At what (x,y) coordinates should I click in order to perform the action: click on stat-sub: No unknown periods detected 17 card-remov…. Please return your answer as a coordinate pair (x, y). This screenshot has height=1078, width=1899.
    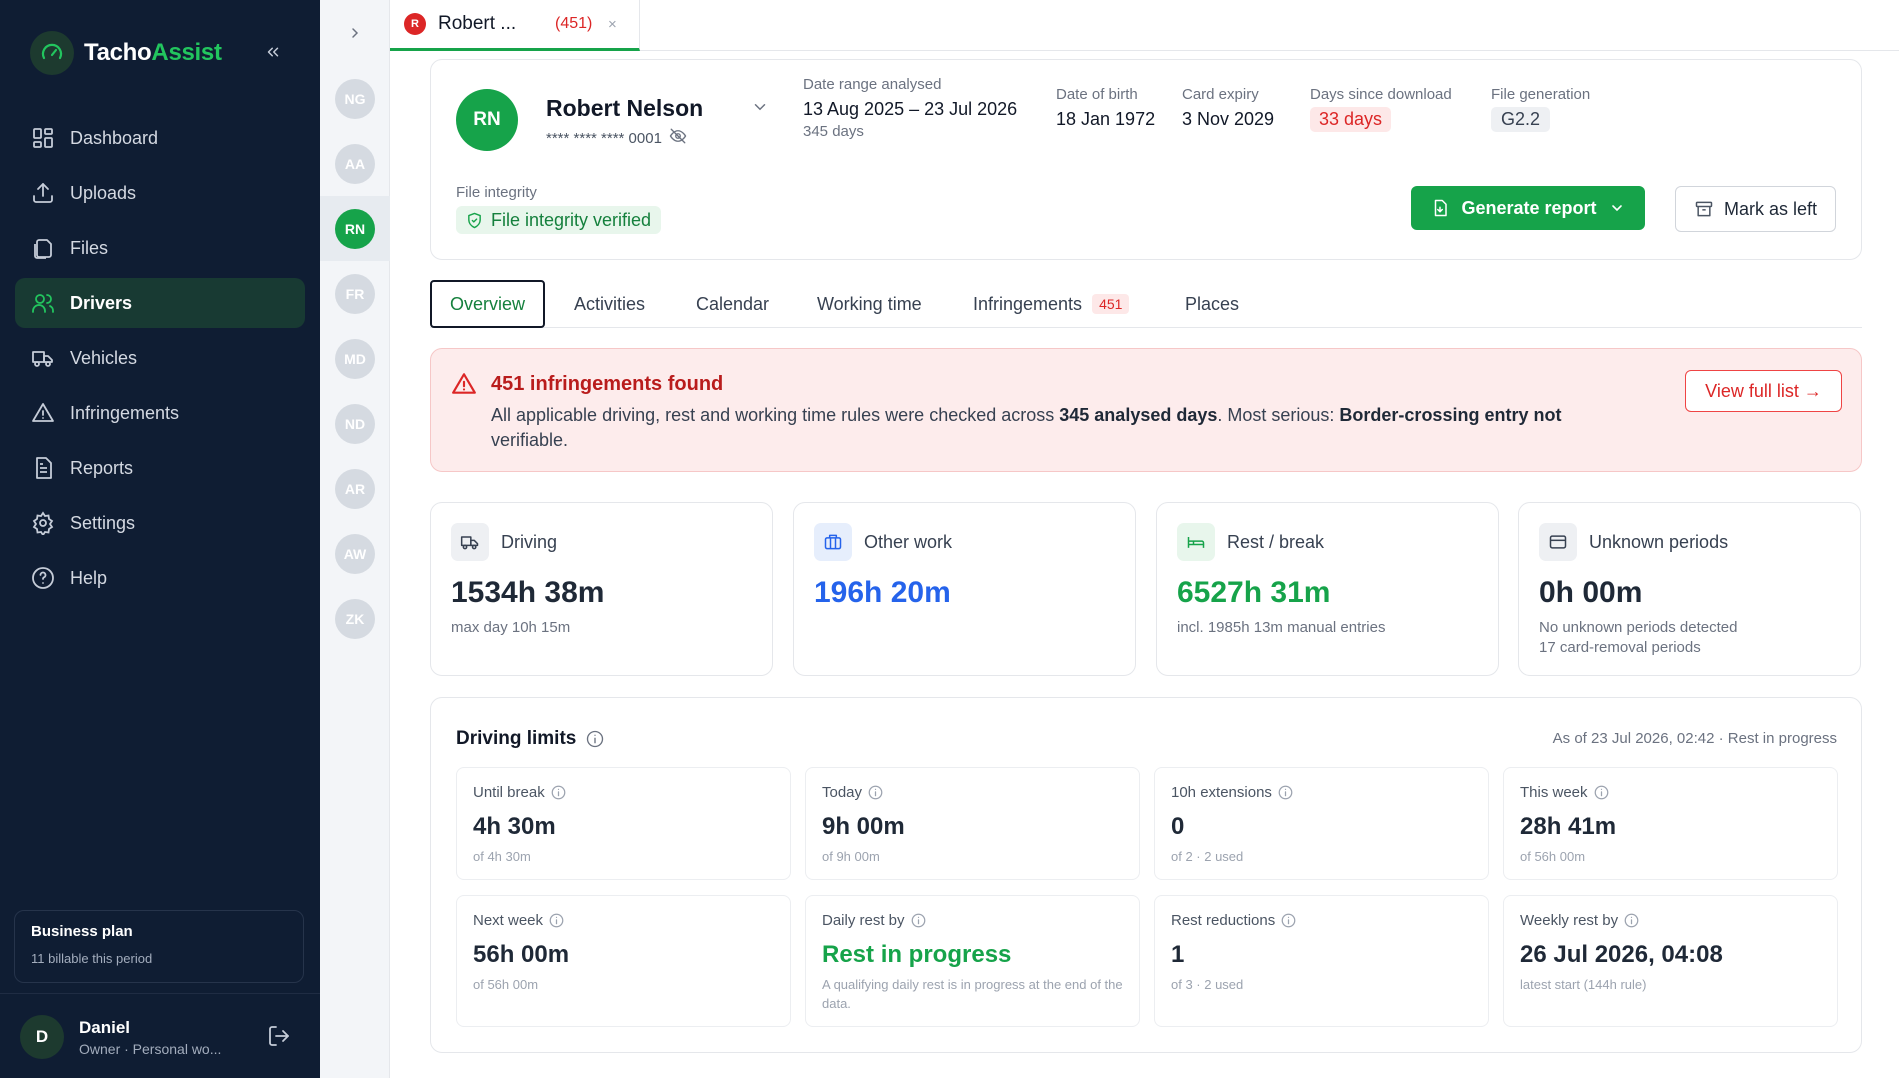
    Looking at the image, I should click on (1638, 637).